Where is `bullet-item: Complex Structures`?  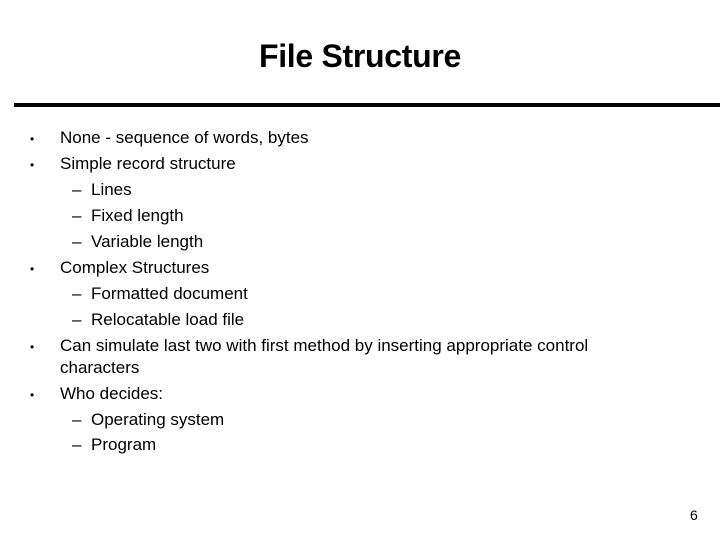
bullet-item: Complex Structures is located at coordinates (135, 267).